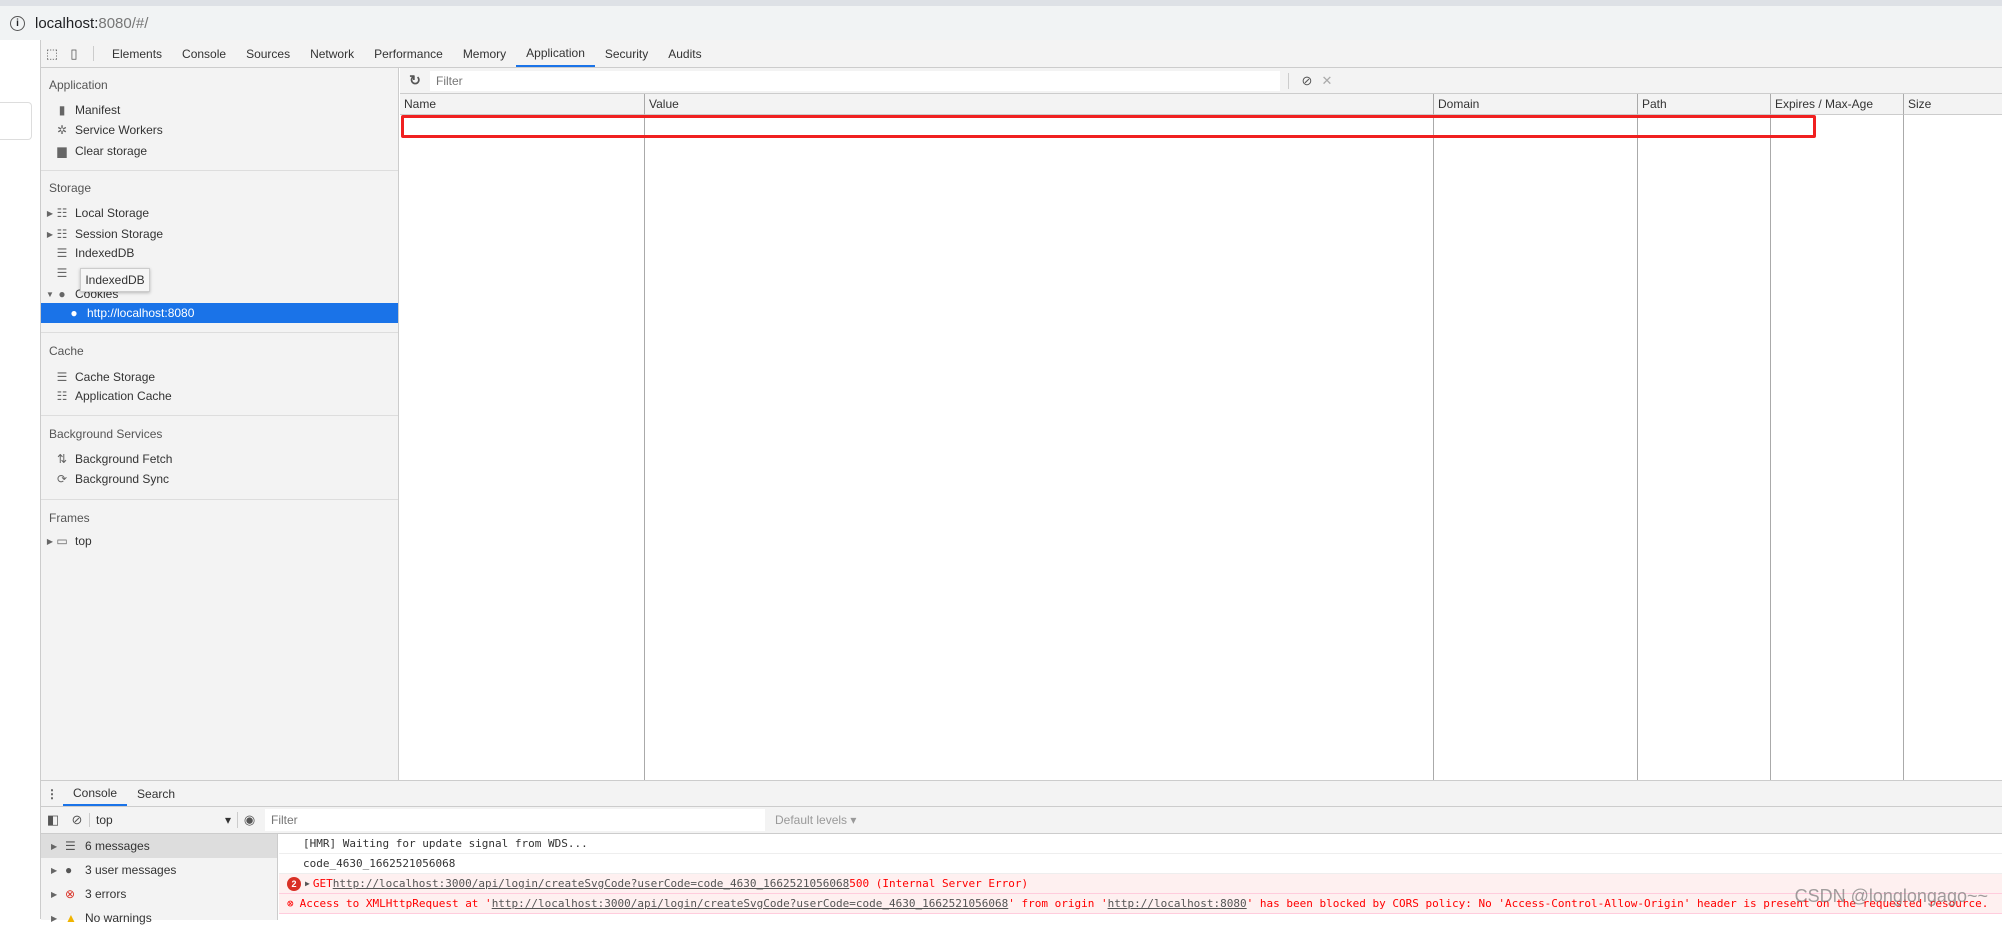 The height and width of the screenshot is (930, 2002). I want to click on section-frames: Frames, so click(69, 518).